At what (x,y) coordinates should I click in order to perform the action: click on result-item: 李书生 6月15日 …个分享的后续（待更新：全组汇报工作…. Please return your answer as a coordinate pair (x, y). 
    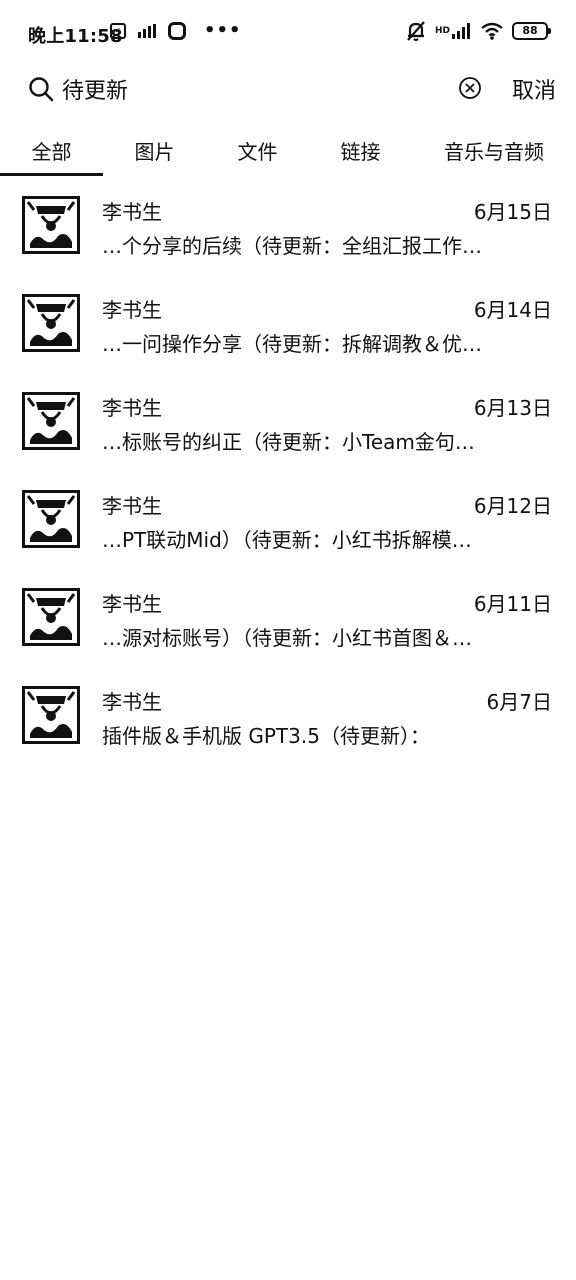
    Looking at the image, I should click on (288, 235).